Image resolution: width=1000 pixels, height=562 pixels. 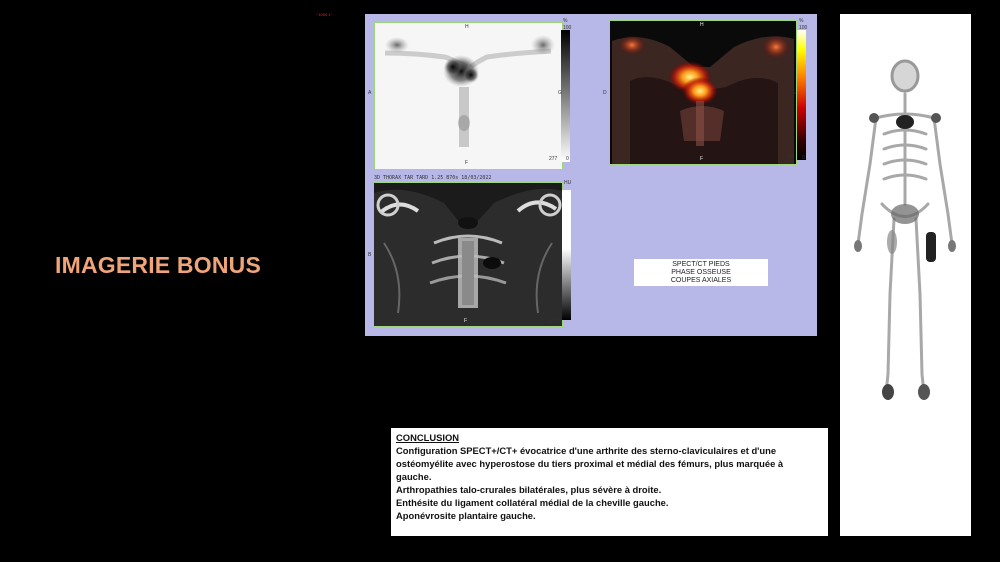 I want to click on info-line-3: COUPES AXIALES, so click(x=701, y=280).